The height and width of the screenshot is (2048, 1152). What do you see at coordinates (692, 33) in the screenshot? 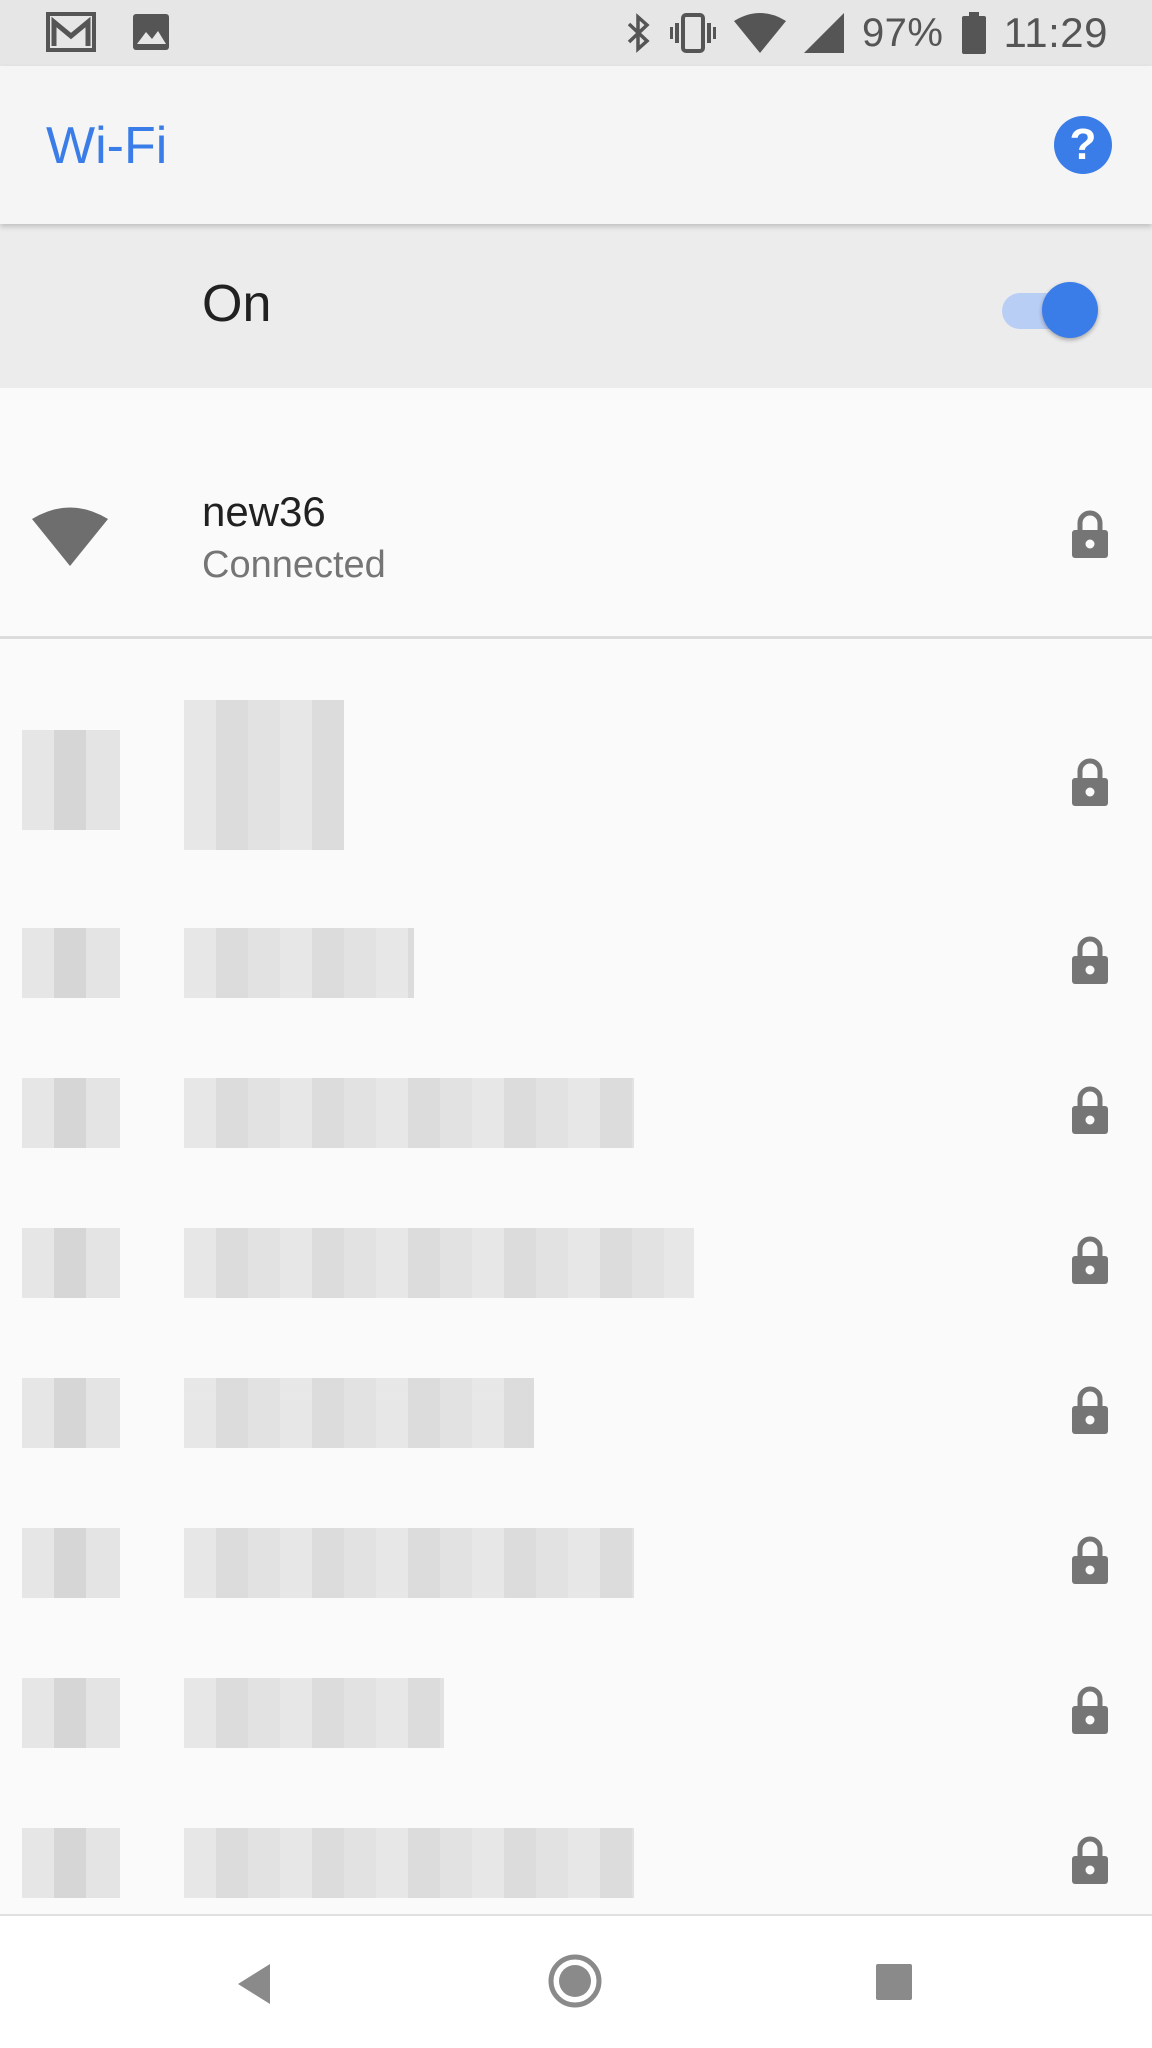
I see `vibrate-icon` at bounding box center [692, 33].